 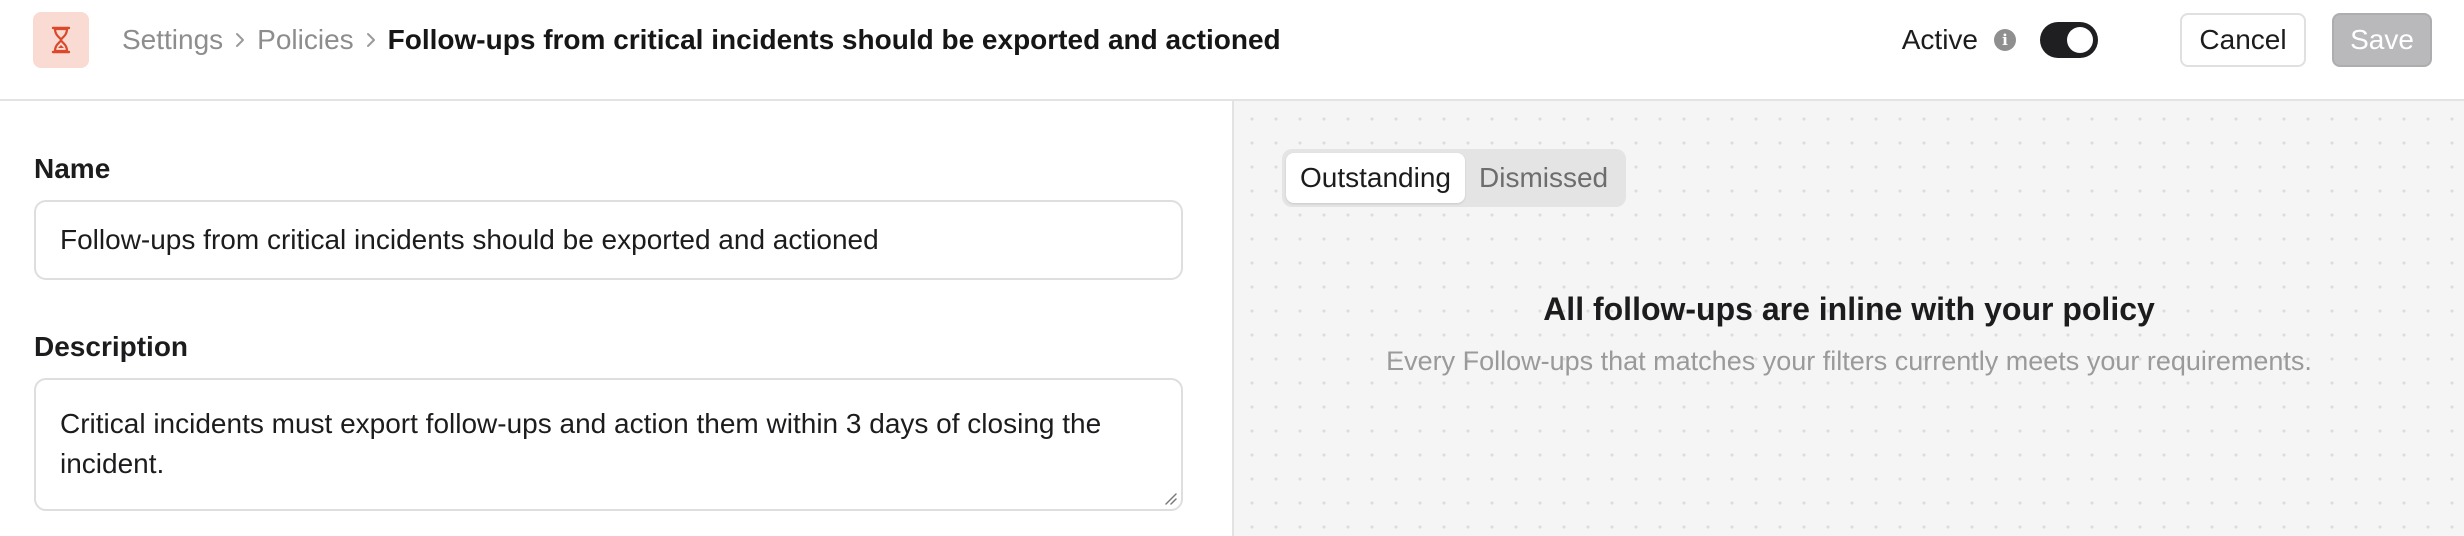 I want to click on breadcrumb-policies-link: Policies, so click(x=305, y=40).